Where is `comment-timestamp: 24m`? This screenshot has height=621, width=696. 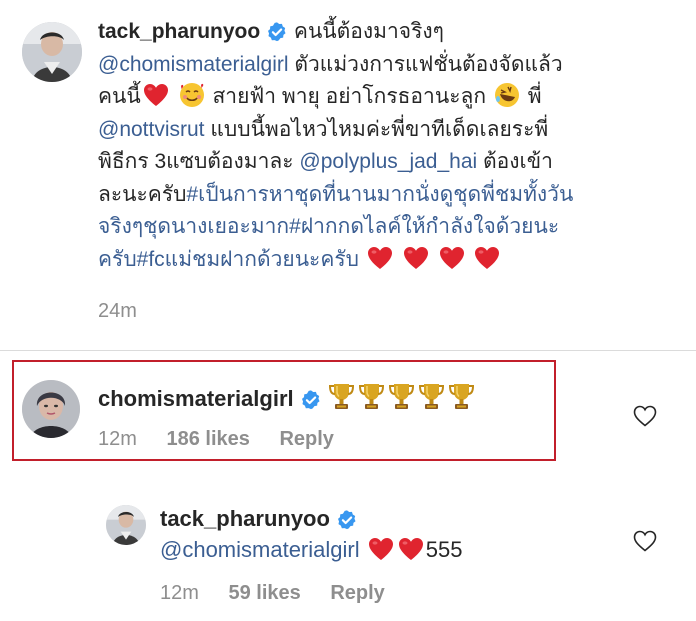
comment-timestamp: 24m is located at coordinates (117, 311).